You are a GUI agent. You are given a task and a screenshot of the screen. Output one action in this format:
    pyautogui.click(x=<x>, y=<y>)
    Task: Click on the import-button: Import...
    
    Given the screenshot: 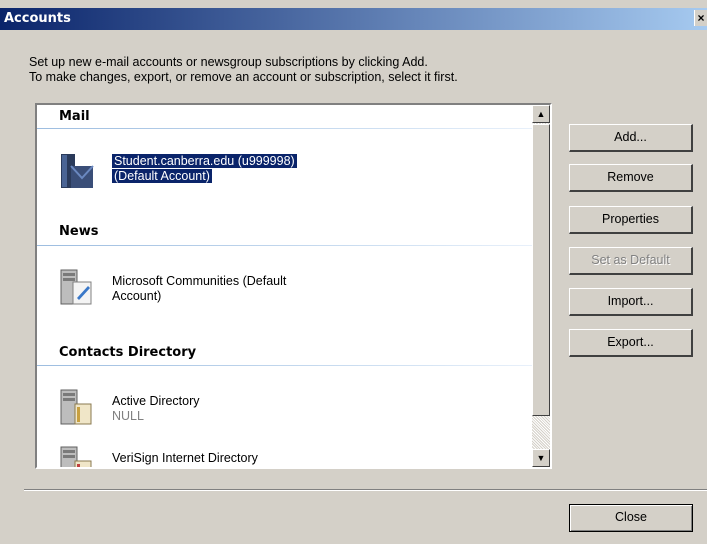 What is the action you would take?
    pyautogui.click(x=631, y=302)
    